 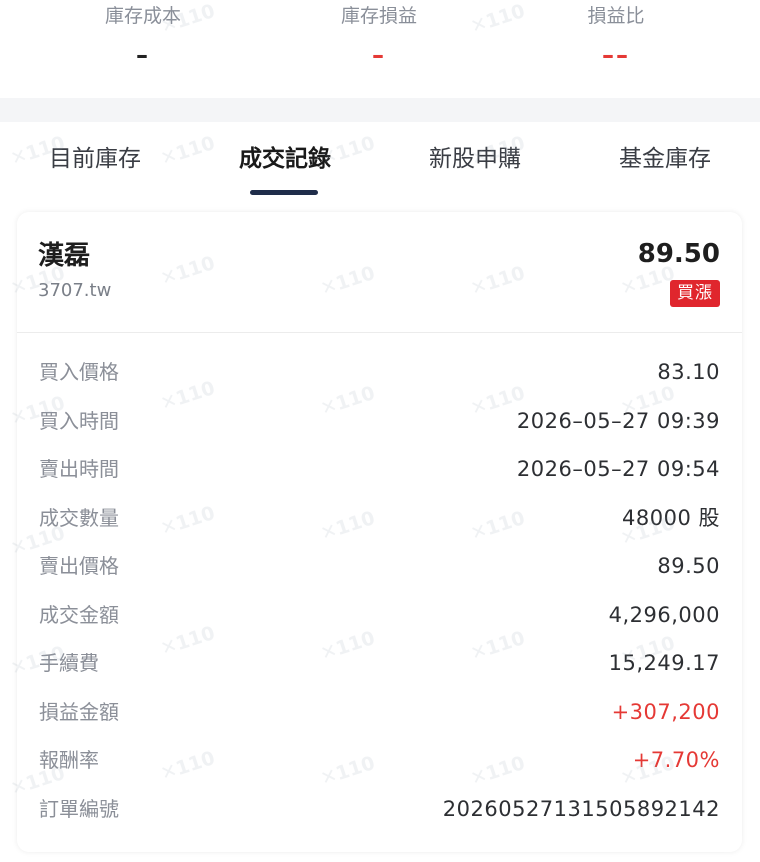 What do you see at coordinates (379, 809) in the screenshot?
I see `detail-row-order-id: 訂單編號 20260527131505892142` at bounding box center [379, 809].